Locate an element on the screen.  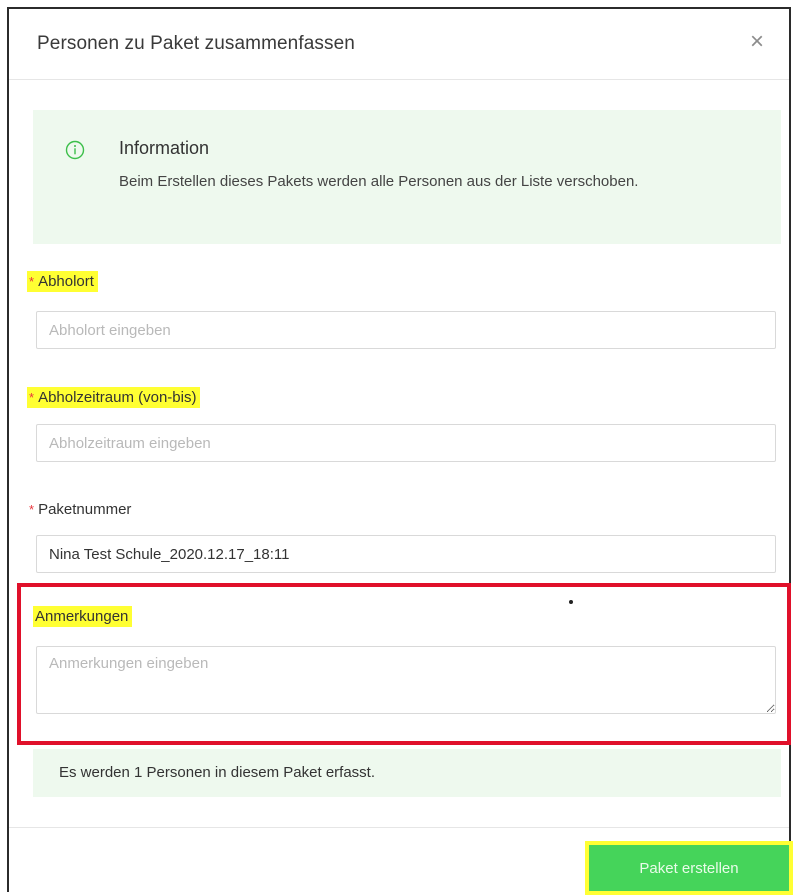
pickup-period-label-text: Abholzeitraum (von-bis) is located at coordinates (117, 397).